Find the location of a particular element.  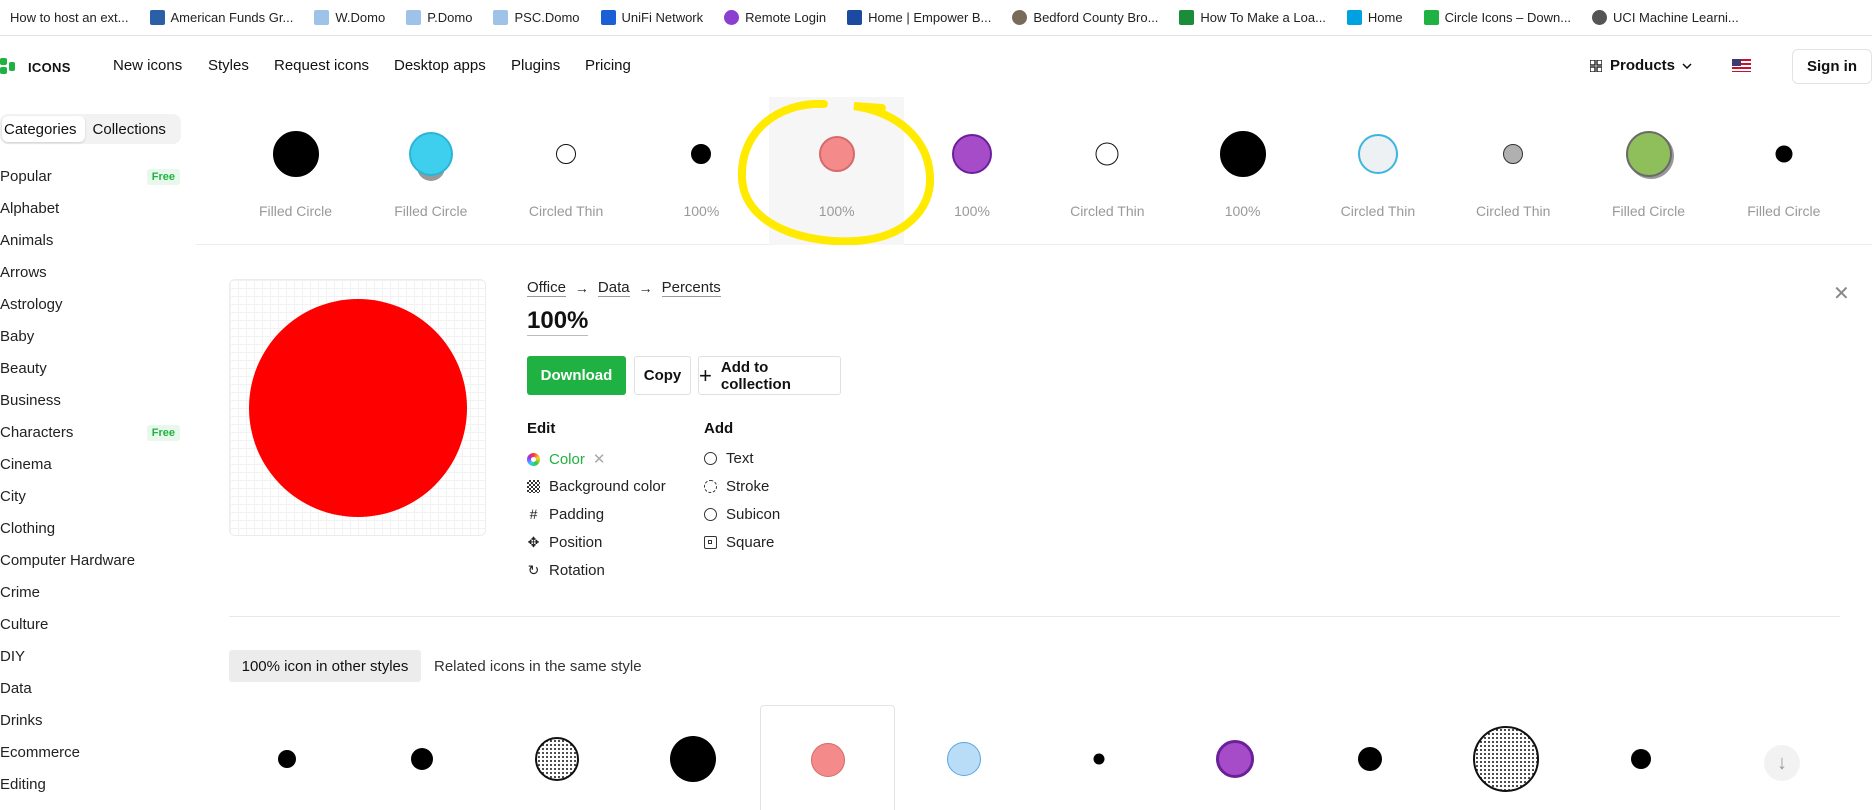

copy-button: Copy is located at coordinates (662, 375).